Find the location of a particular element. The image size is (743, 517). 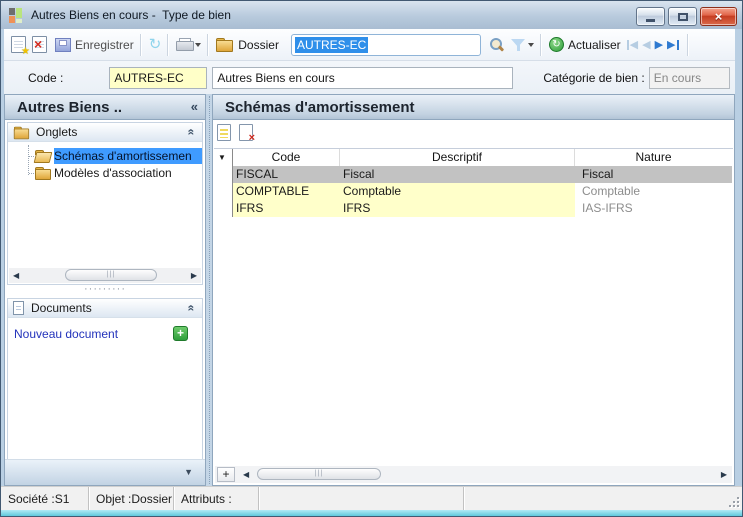

sidebar-splitter-handle: ········· is located at coordinates (105, 290).